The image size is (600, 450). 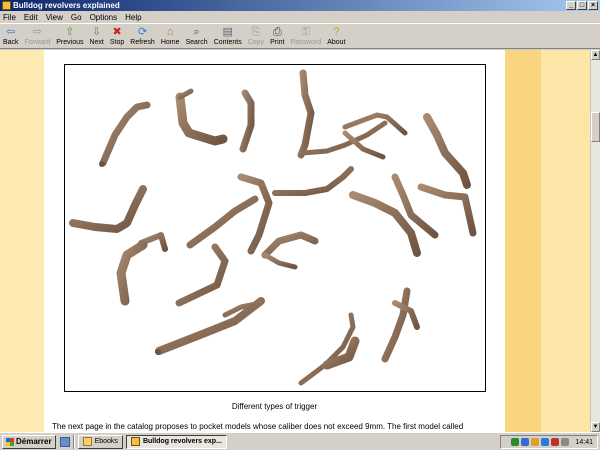 What do you see at coordinates (170, 42) in the screenshot?
I see `toolbar-label: Home` at bounding box center [170, 42].